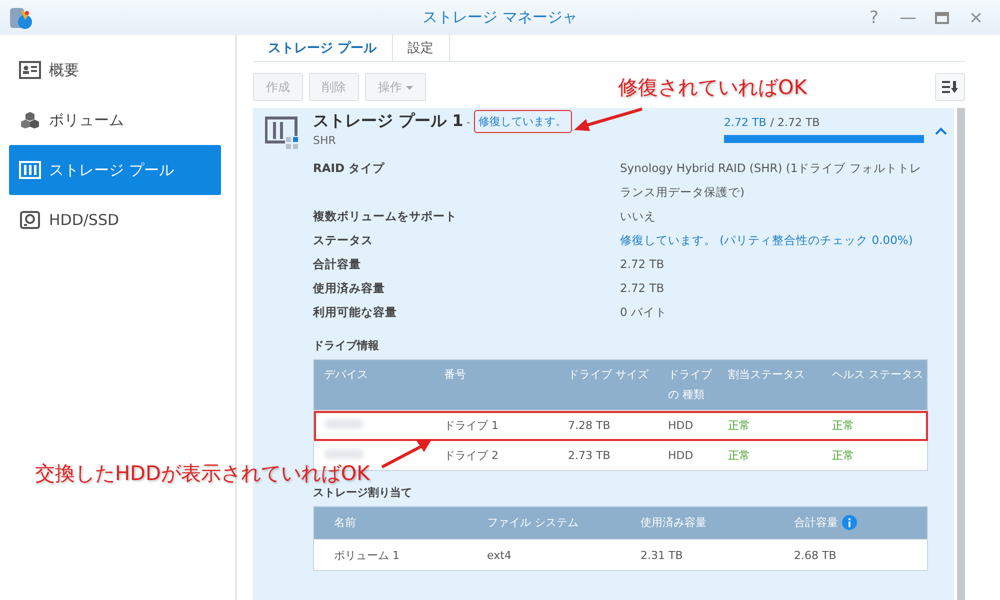 This screenshot has height=600, width=1000. I want to click on sidebar-item: 概要, so click(115, 70).